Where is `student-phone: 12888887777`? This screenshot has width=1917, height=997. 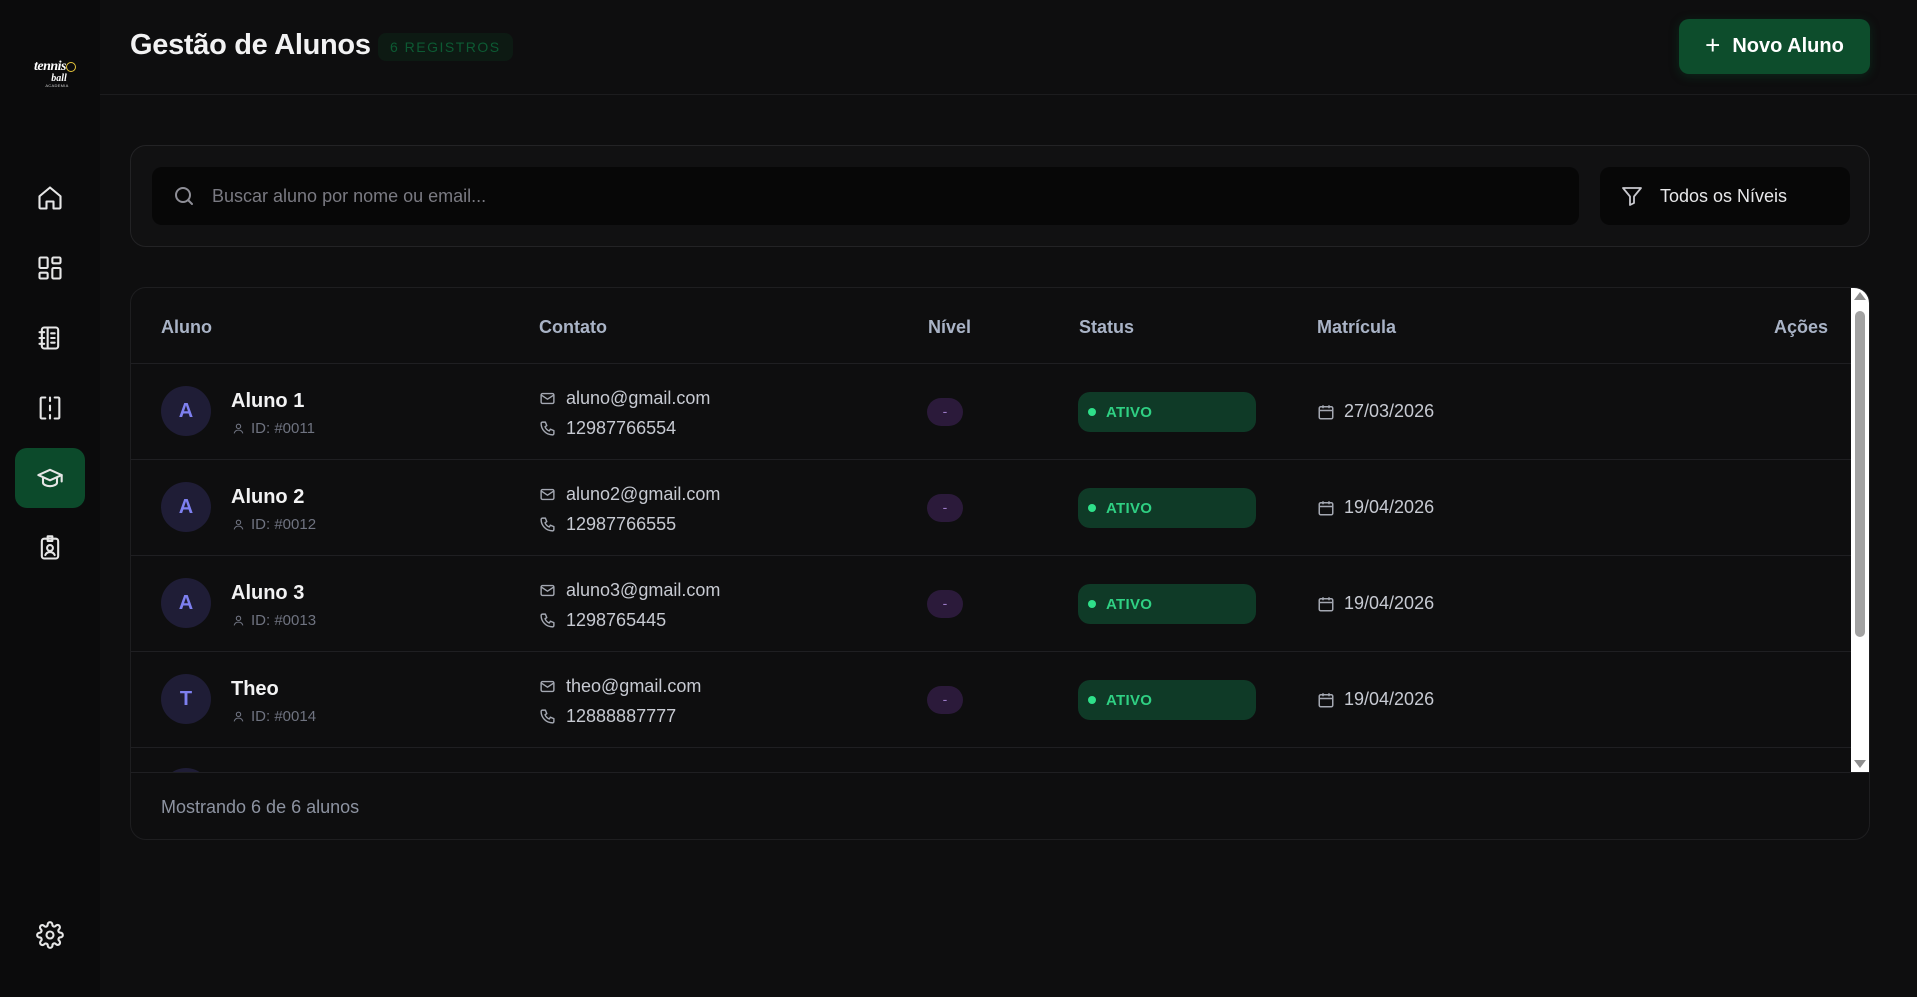 student-phone: 12888887777 is located at coordinates (607, 716).